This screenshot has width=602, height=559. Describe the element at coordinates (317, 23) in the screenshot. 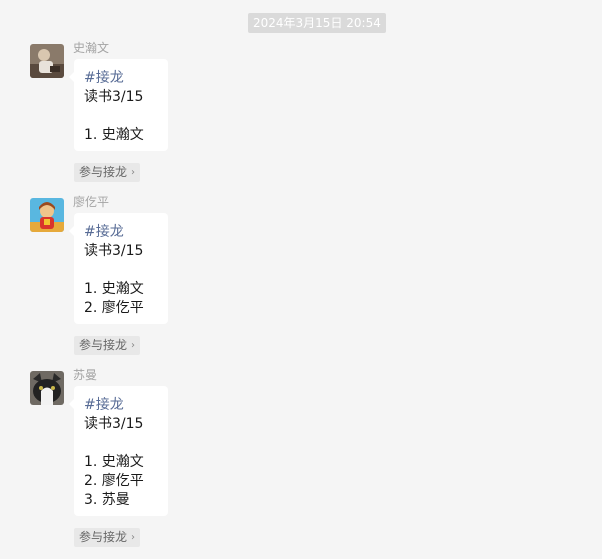

I see `chat-timestamp: 2024年3月15日 20:54` at that location.